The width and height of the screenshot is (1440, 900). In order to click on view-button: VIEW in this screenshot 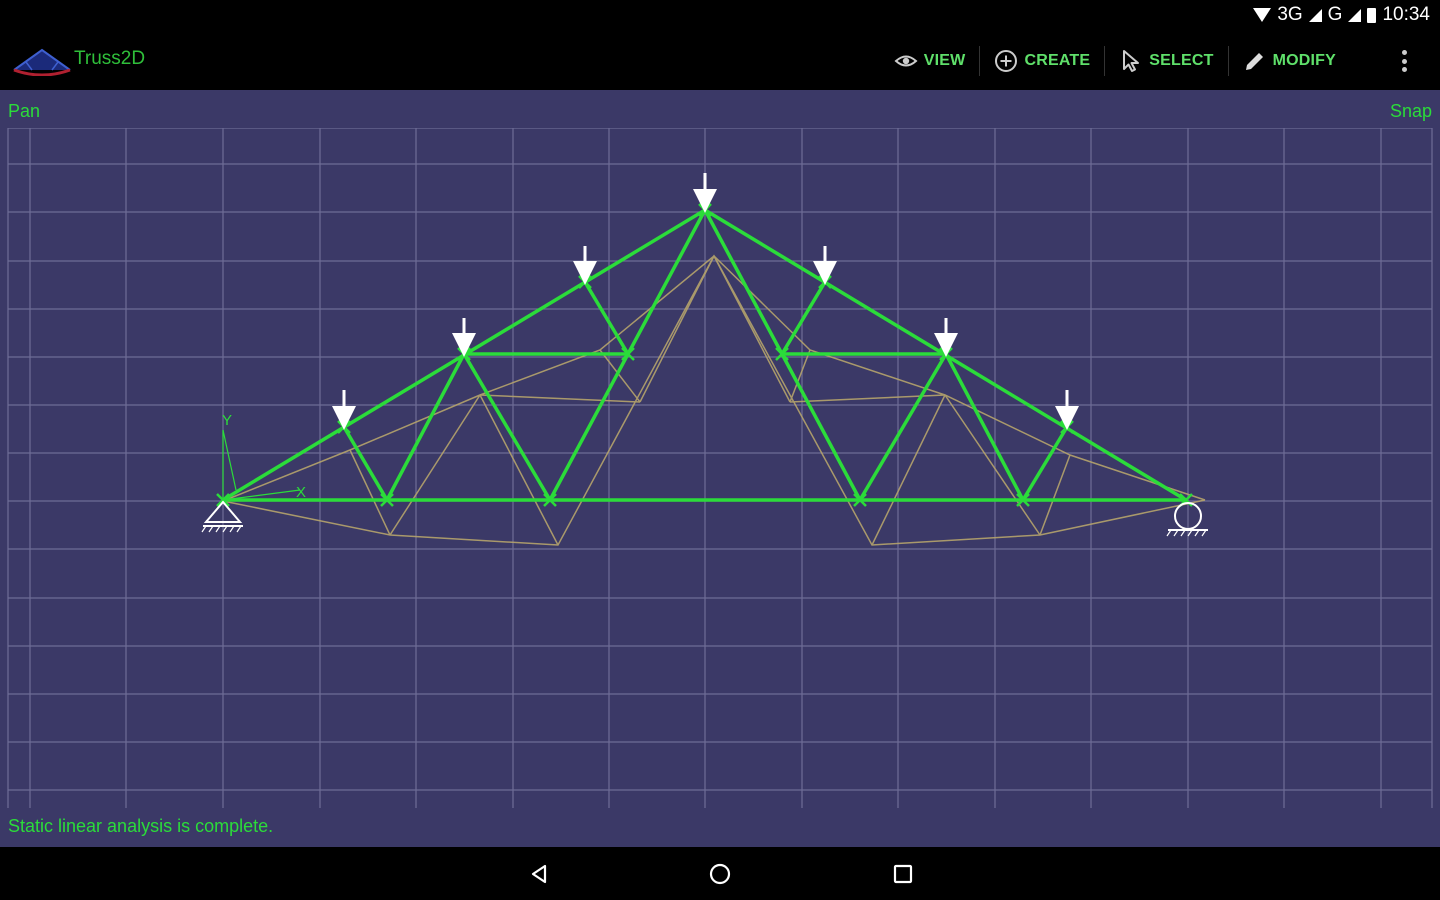, I will do `click(930, 61)`.